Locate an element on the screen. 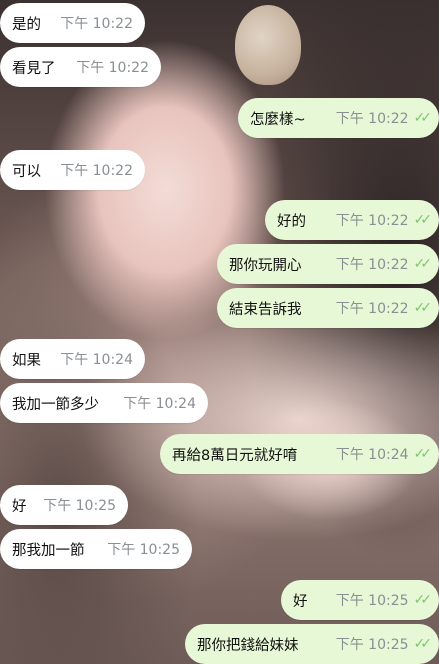  message-text: 那你玩開心 is located at coordinates (265, 265).